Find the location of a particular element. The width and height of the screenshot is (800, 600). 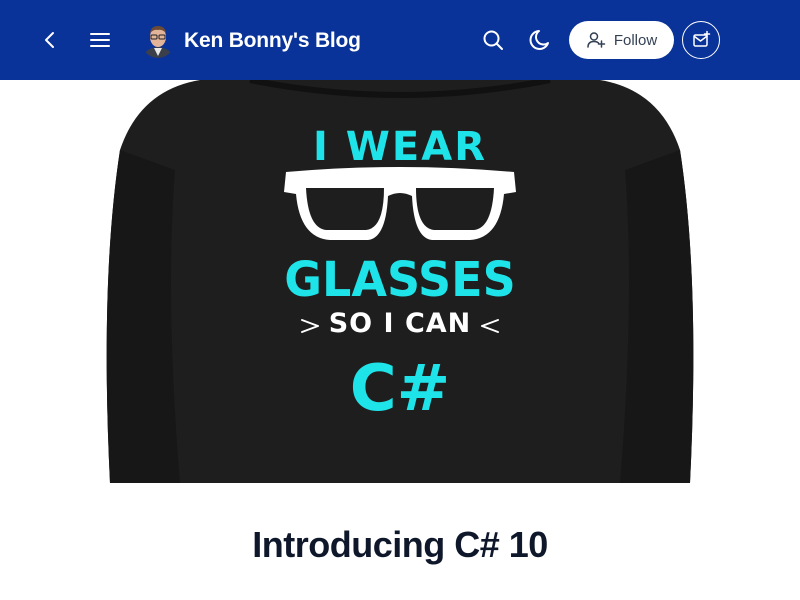

back-button is located at coordinates (50, 40).